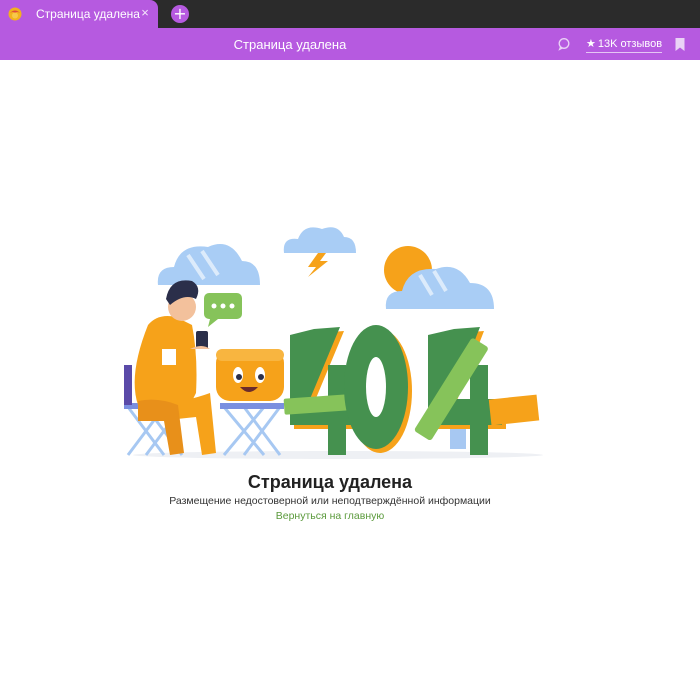  What do you see at coordinates (208, 264) in the screenshot?
I see `cloud-icon` at bounding box center [208, 264].